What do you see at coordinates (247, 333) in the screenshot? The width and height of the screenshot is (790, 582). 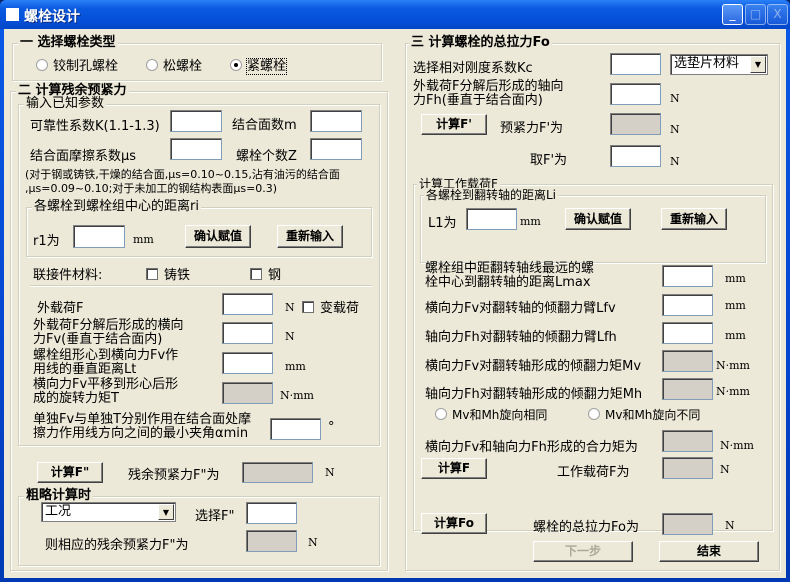 I see `fv-input` at bounding box center [247, 333].